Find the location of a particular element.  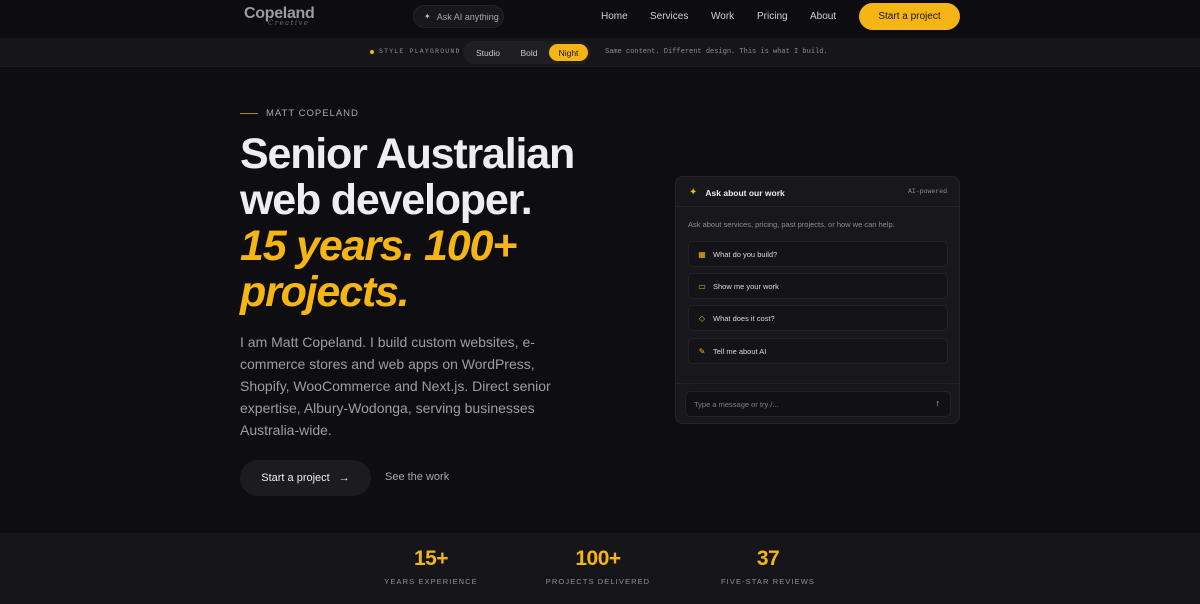

chat-header: ✦ Ask about our work AI-powered is located at coordinates (817, 192).